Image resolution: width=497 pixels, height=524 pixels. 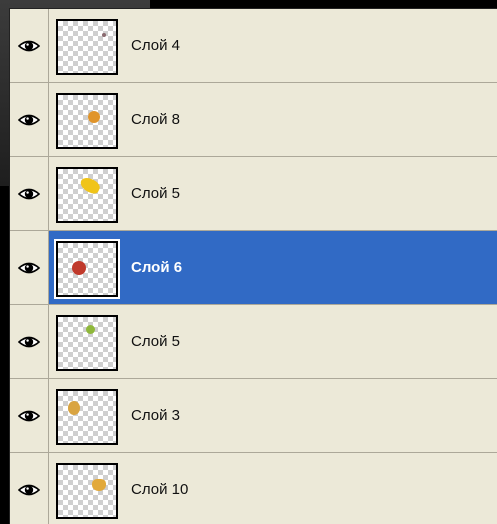 What do you see at coordinates (155, 415) in the screenshot?
I see `layer-name: Слой 3` at bounding box center [155, 415].